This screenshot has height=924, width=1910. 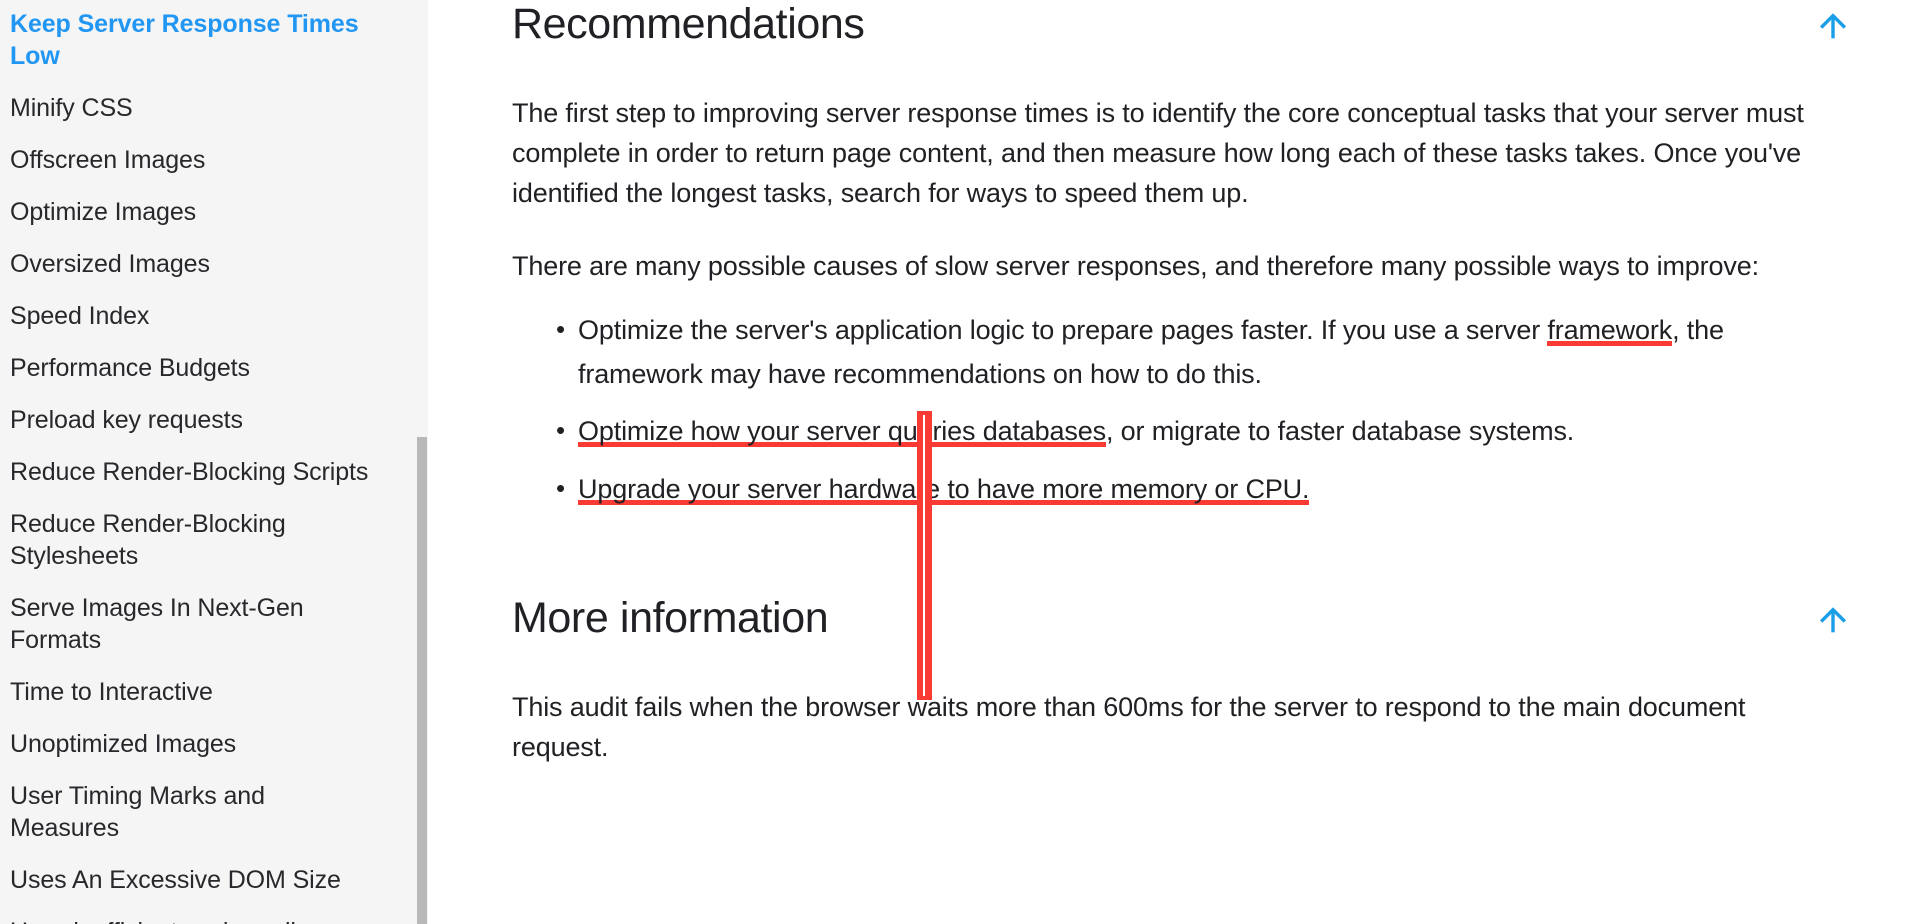 What do you see at coordinates (1610, 330) in the screenshot?
I see `red-underline-annotation: framework` at bounding box center [1610, 330].